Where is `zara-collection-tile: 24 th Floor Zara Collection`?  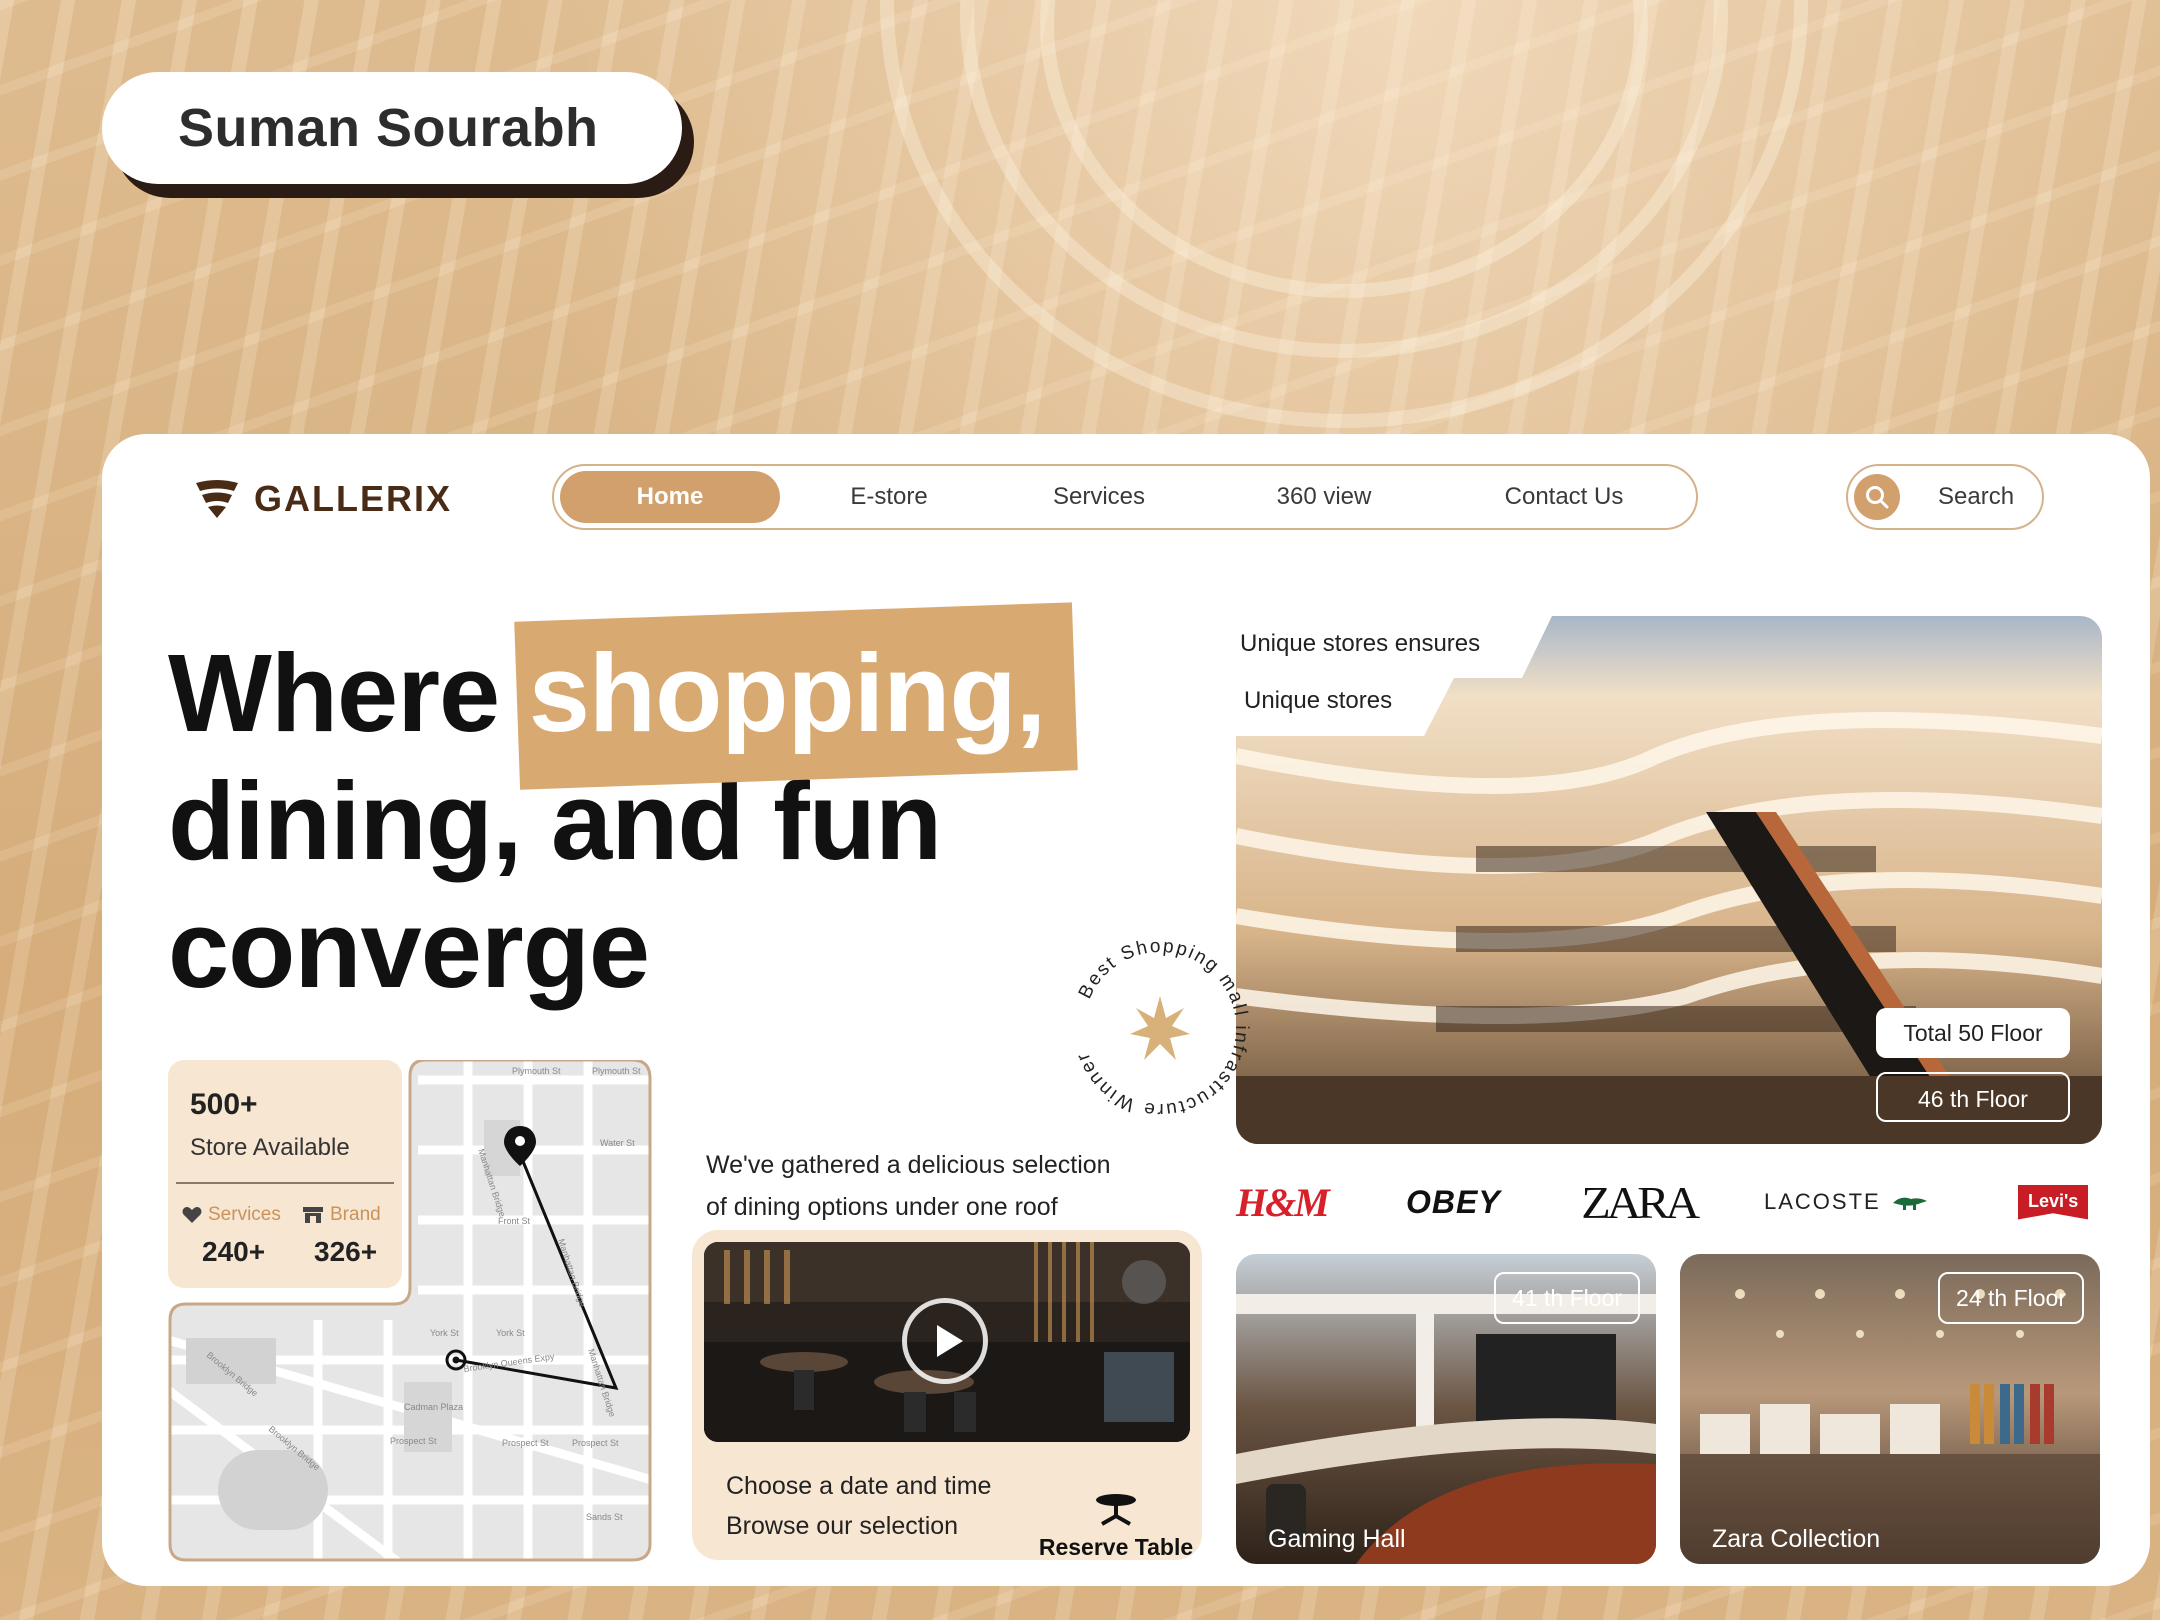 zara-collection-tile: 24 th Floor Zara Collection is located at coordinates (1890, 1409).